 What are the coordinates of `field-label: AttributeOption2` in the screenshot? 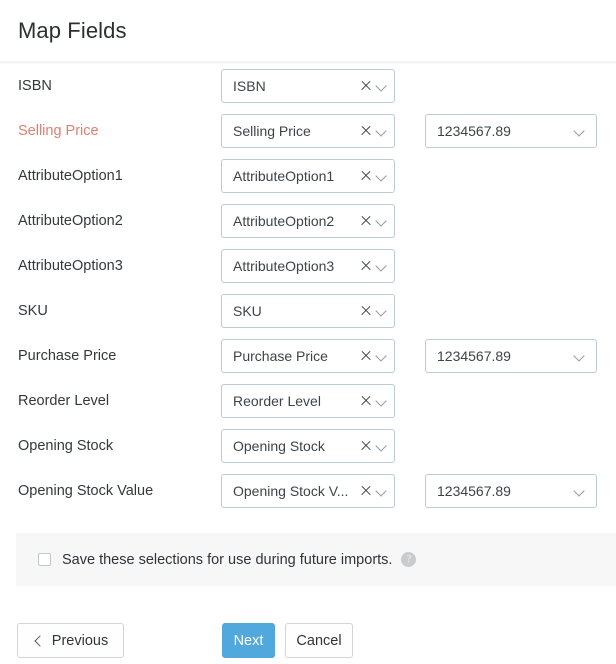 It's located at (70, 221).